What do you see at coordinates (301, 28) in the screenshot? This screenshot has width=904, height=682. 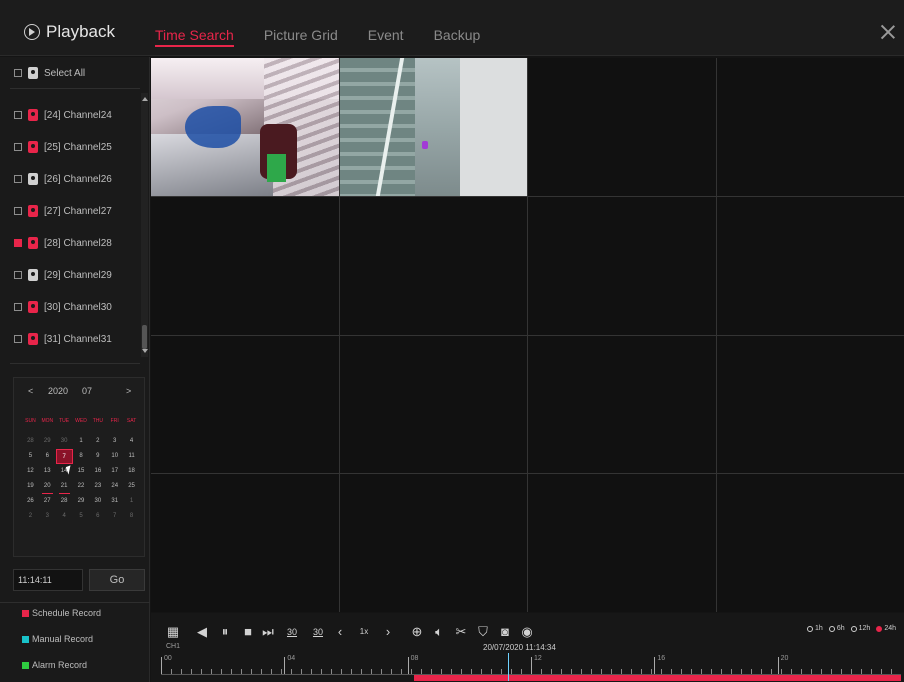 I see `tab-picture-grid: Picture Grid` at bounding box center [301, 28].